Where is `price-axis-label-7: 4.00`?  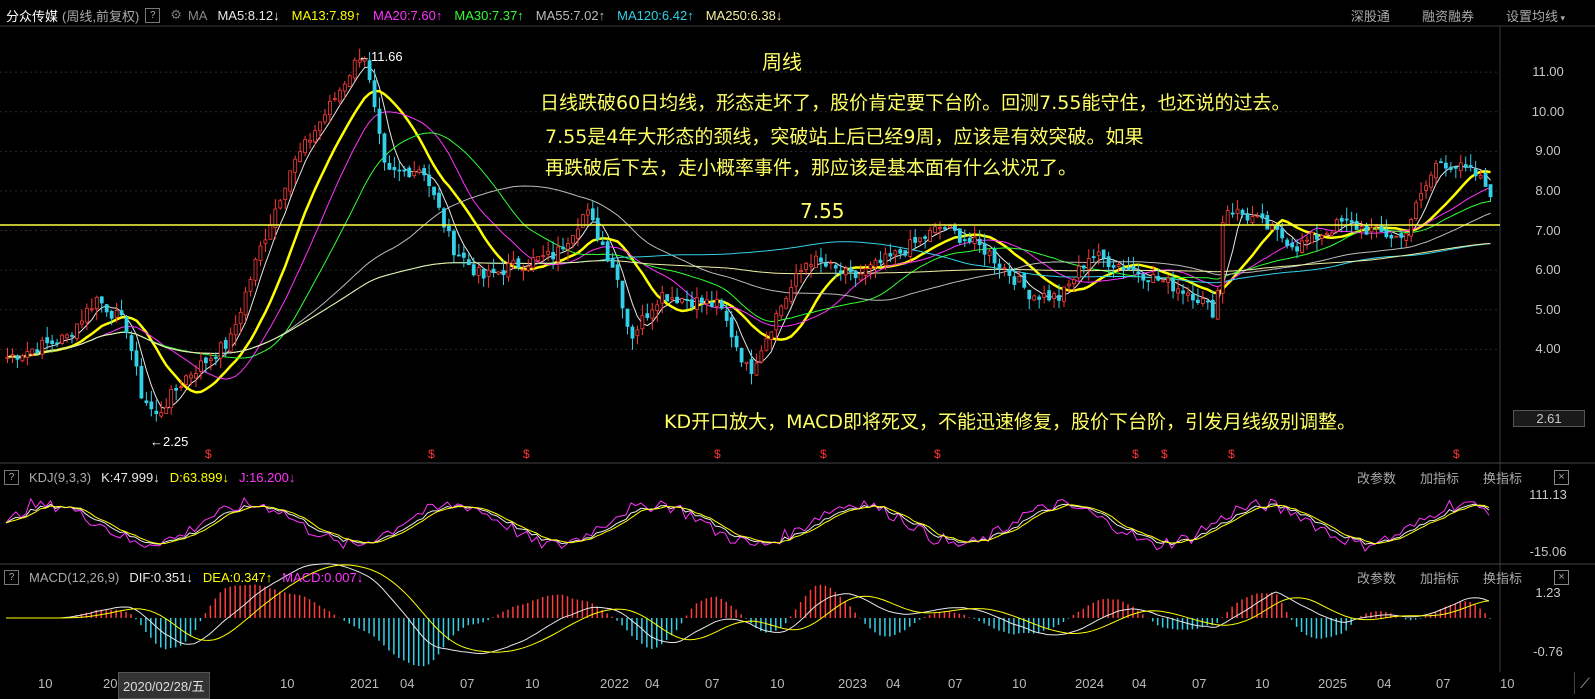 price-axis-label-7: 4.00 is located at coordinates (1548, 349).